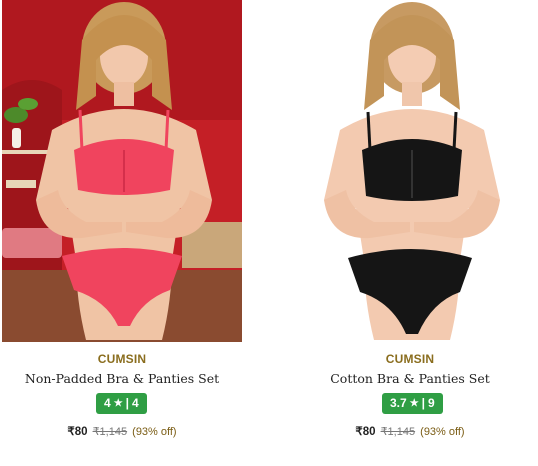 Image resolution: width=538 pixels, height=466 pixels. What do you see at coordinates (122, 378) in the screenshot?
I see `product-title: Non-Padded Bra & Panties Set` at bounding box center [122, 378].